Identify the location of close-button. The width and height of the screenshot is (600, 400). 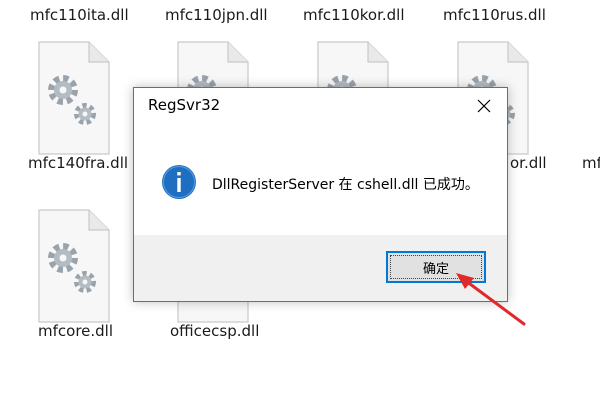
(484, 106).